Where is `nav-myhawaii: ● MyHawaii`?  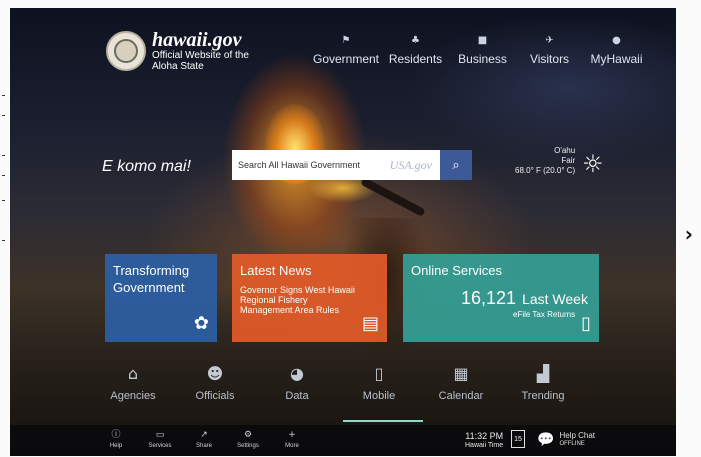
nav-myhawaii: ● MyHawaii is located at coordinates (616, 50).